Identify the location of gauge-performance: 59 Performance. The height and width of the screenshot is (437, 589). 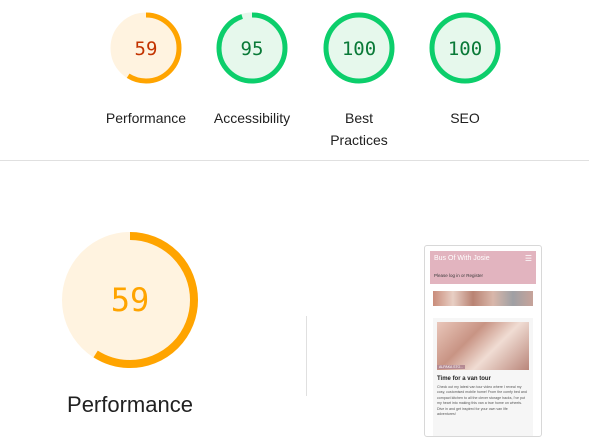
(146, 64).